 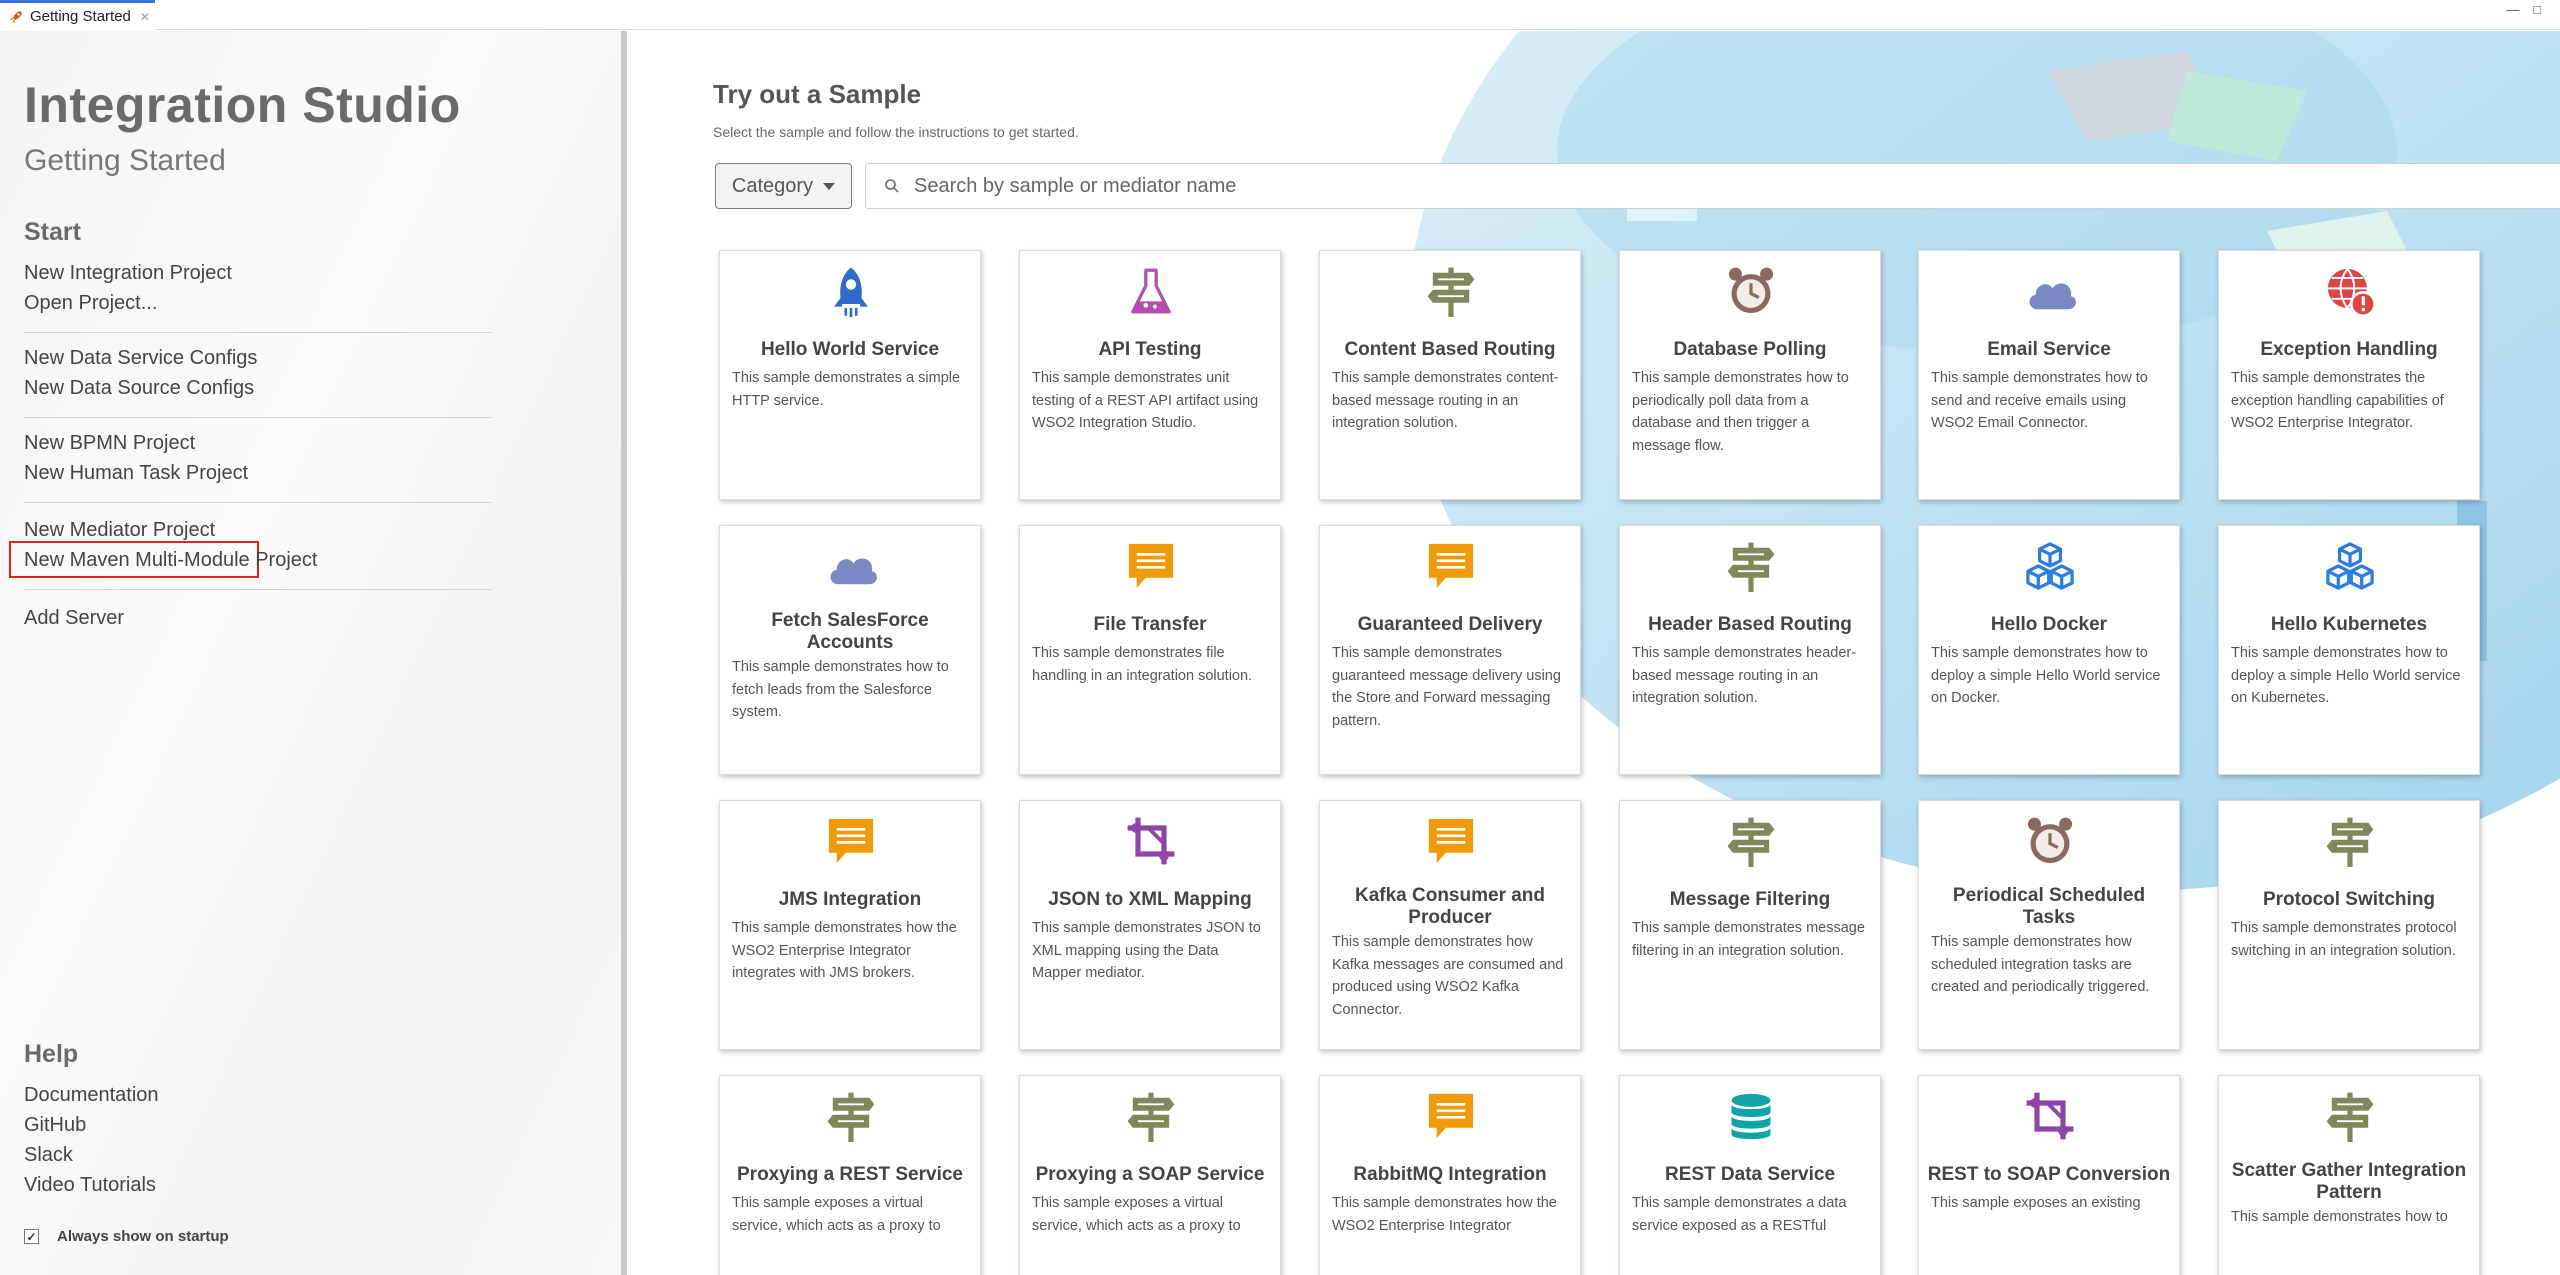 What do you see at coordinates (1150, 624) in the screenshot?
I see `sample-title: File Transfer` at bounding box center [1150, 624].